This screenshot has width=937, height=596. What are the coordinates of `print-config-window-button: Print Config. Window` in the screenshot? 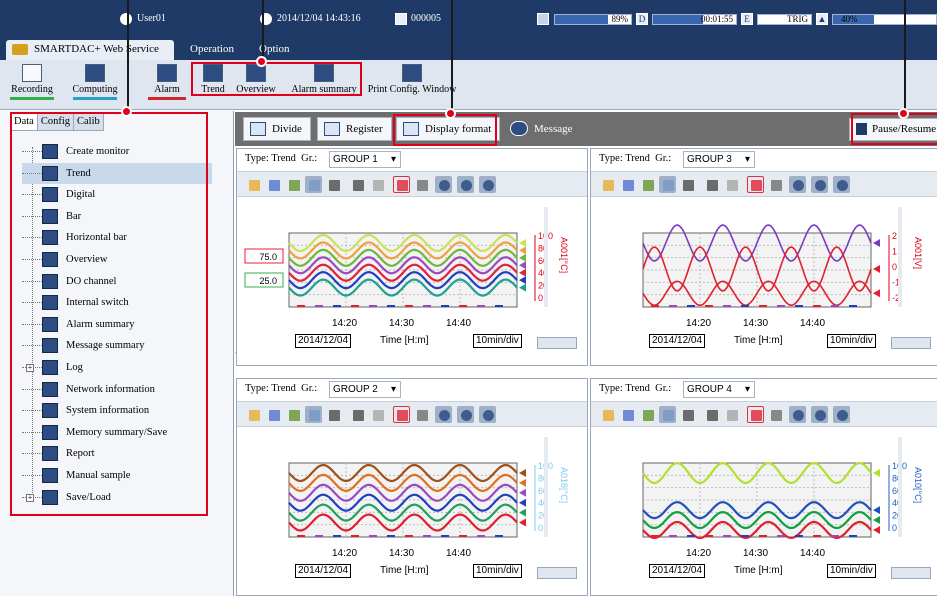 It's located at (412, 78).